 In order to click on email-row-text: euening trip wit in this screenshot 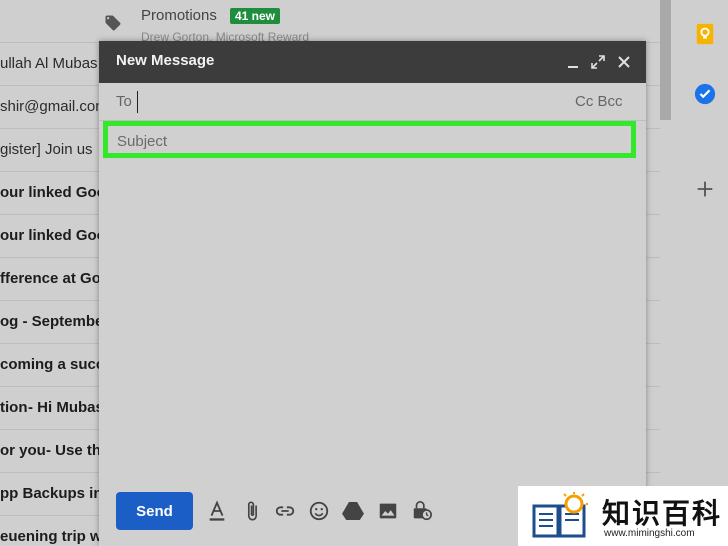, I will do `click(55, 536)`.